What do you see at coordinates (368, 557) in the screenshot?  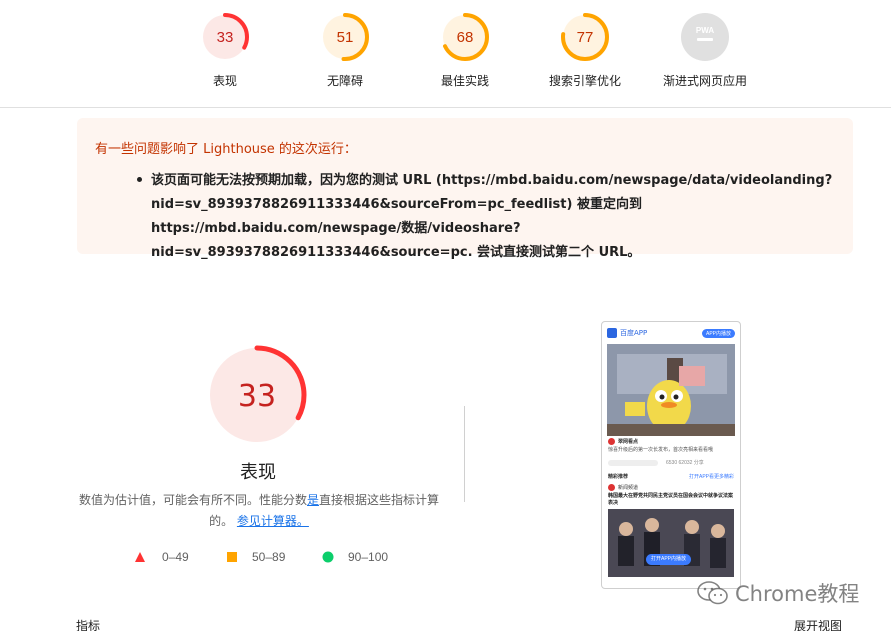 I see `legend-range: 90–100` at bounding box center [368, 557].